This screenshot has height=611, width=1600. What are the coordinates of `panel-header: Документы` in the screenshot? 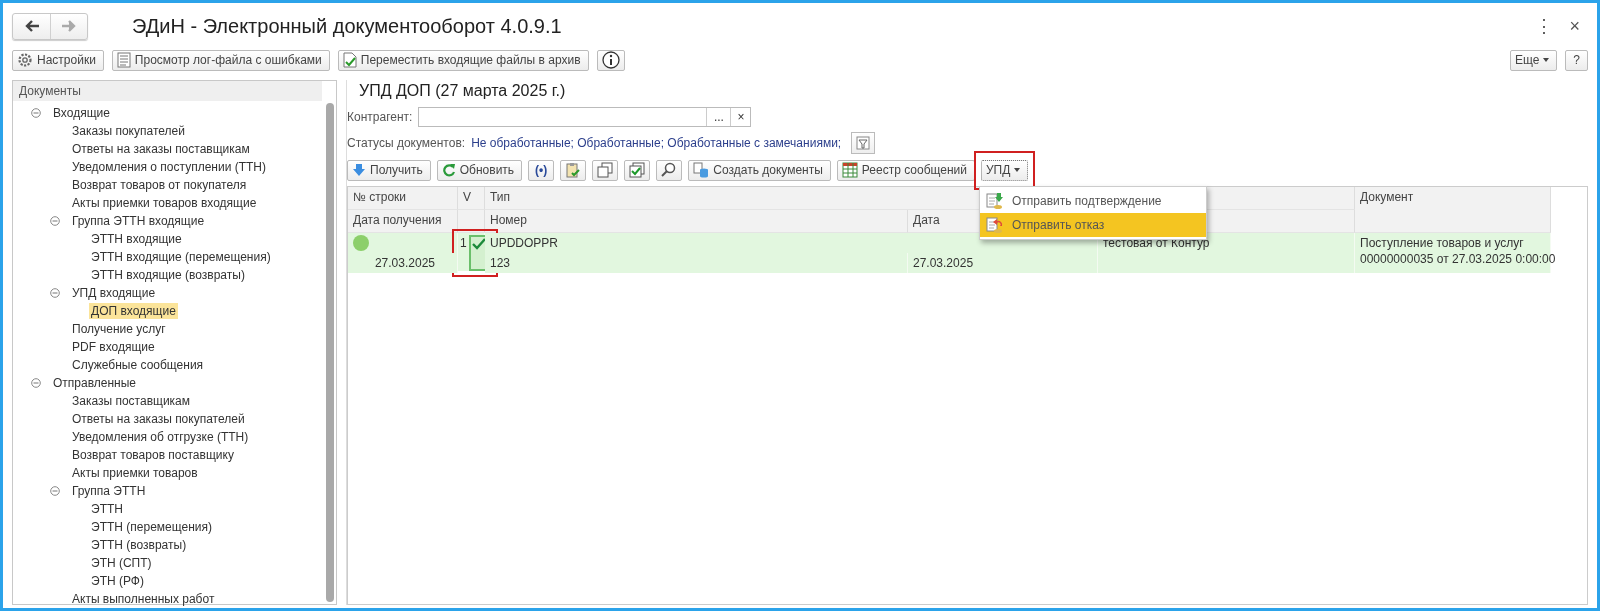 It's located at (167, 91).